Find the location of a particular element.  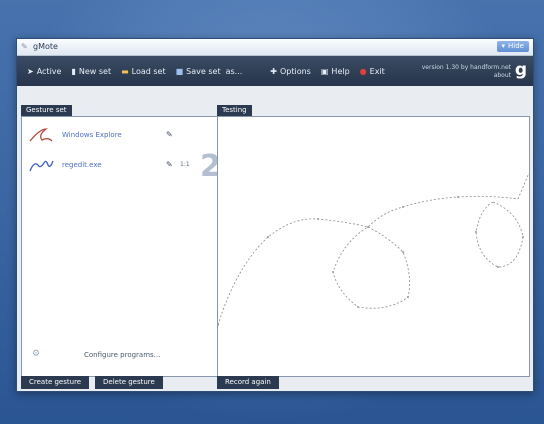

gesture-name: Windows Explore is located at coordinates (92, 135).